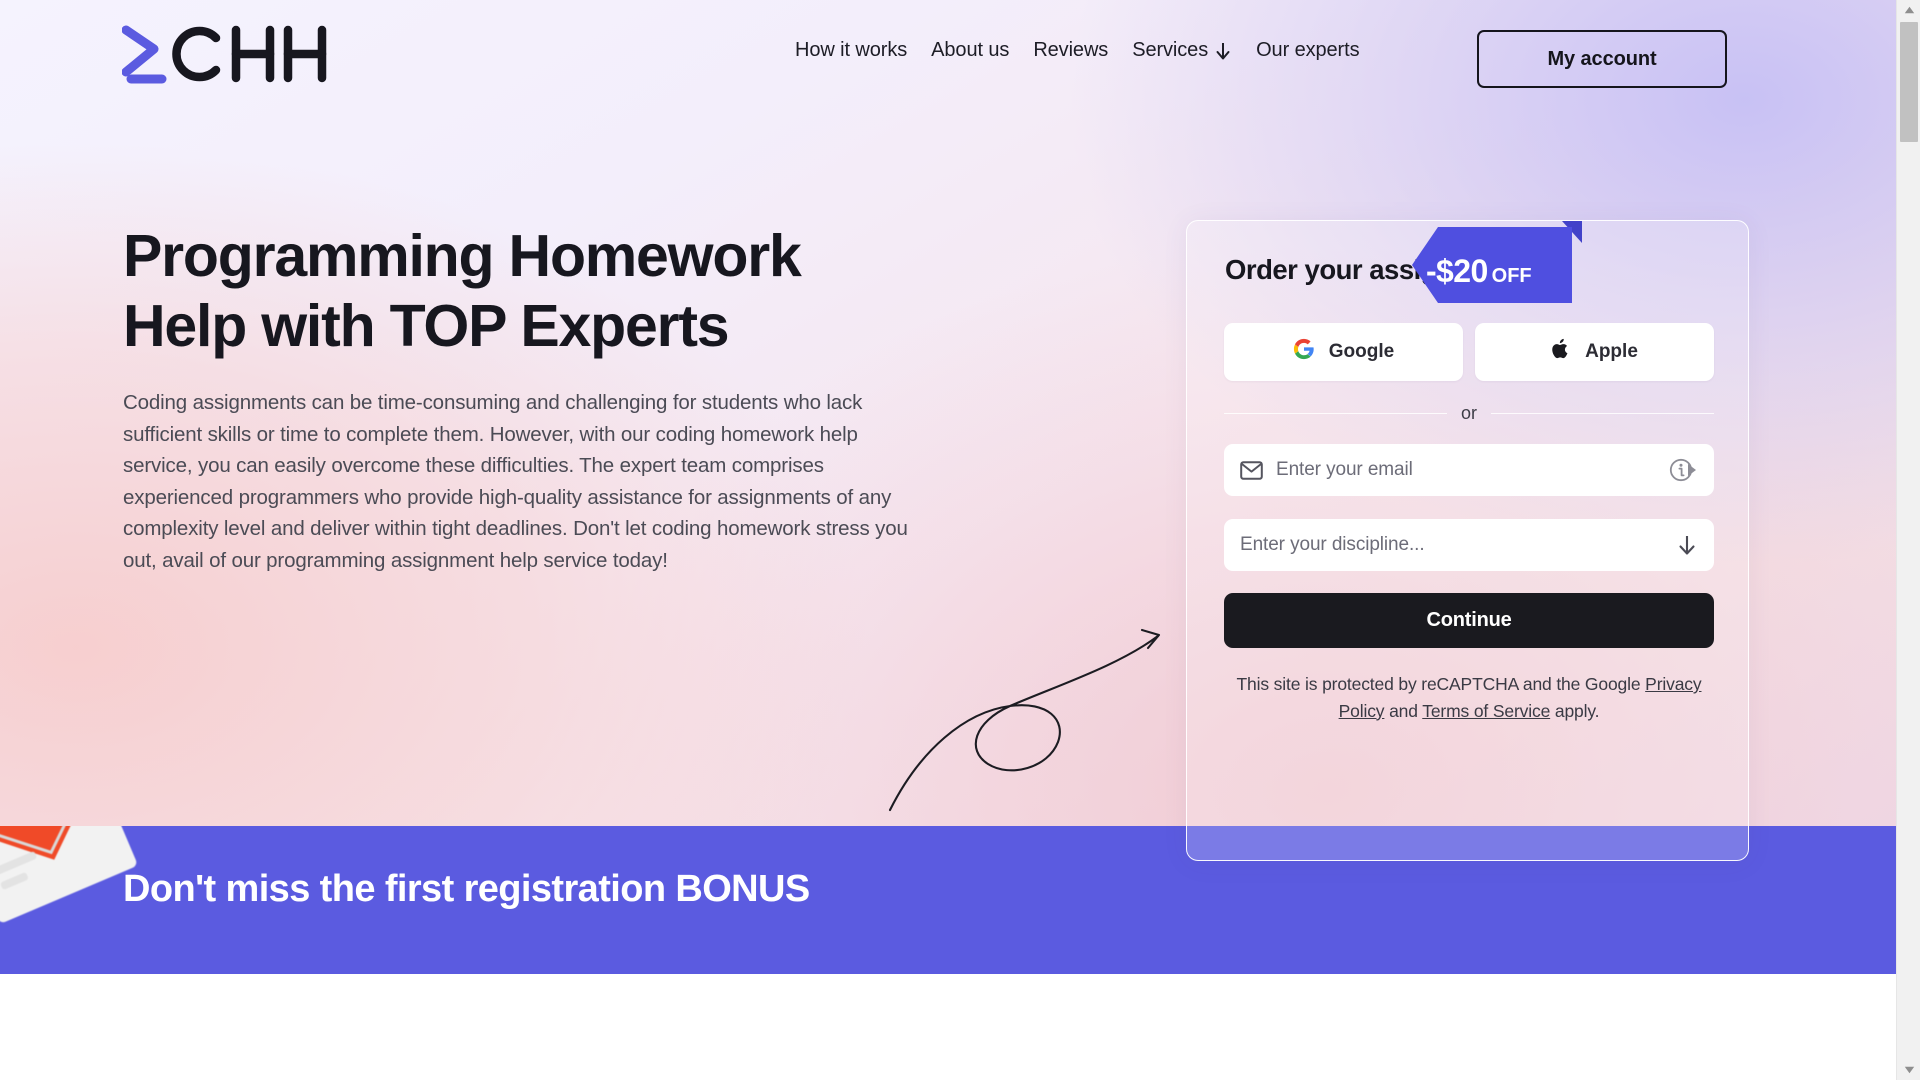 Image resolution: width=1920 pixels, height=1080 pixels. I want to click on or-divider: or, so click(1469, 413).